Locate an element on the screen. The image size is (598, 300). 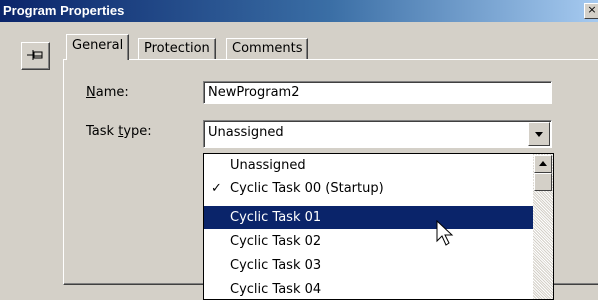
tab-general: General is located at coordinates (98, 47).